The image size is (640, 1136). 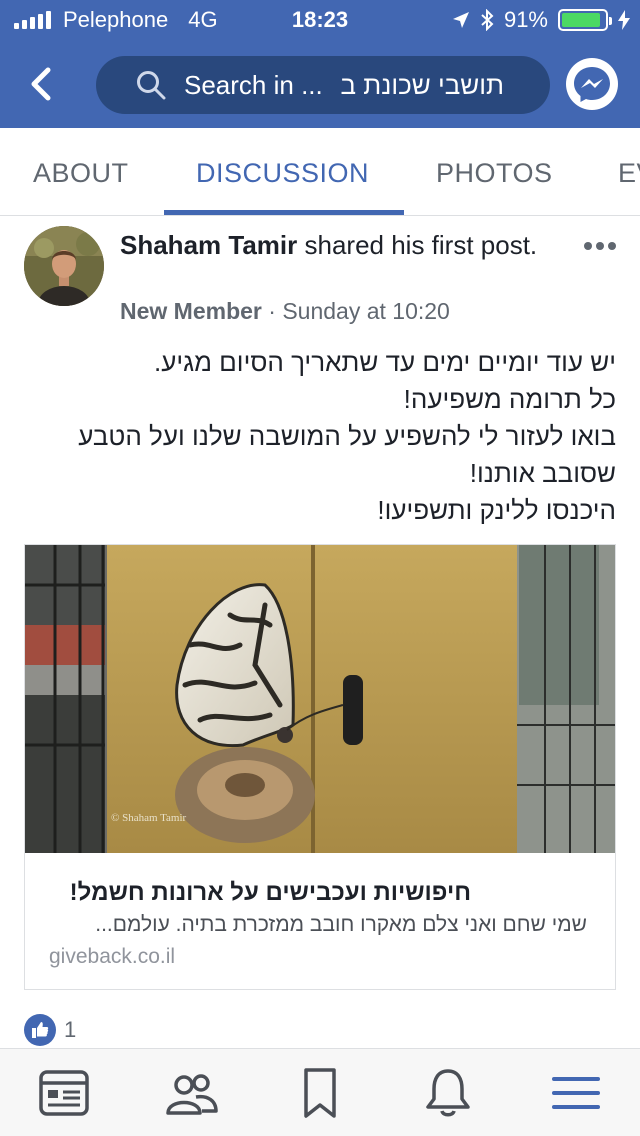 What do you see at coordinates (384, 362) in the screenshot?
I see `post-body-line: יש עוד יומיים ימים עד שתאריך הסיום מגיע.` at bounding box center [384, 362].